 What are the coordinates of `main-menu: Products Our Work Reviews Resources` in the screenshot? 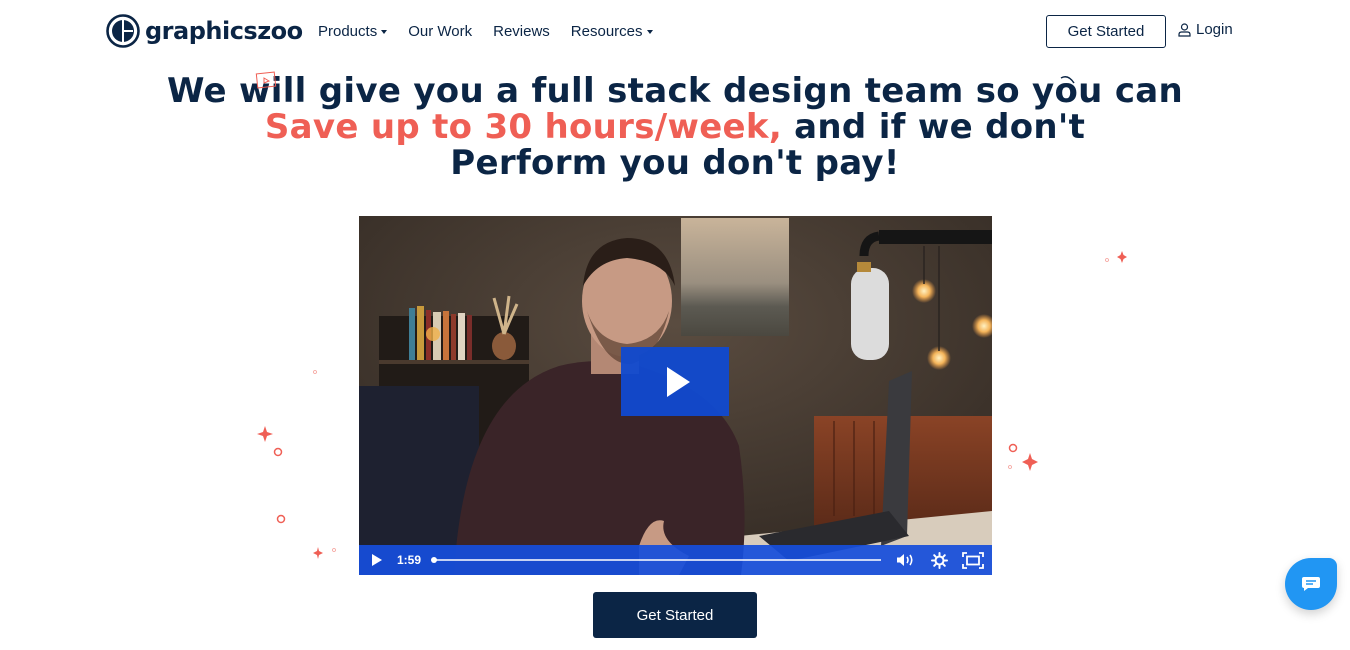 It's located at (496, 31).